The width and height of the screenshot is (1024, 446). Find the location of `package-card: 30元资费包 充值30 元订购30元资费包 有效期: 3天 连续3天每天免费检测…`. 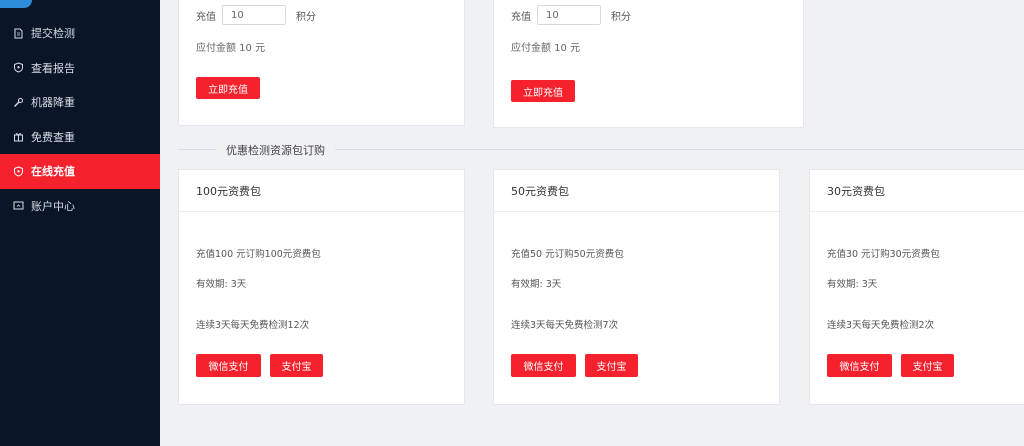

package-card: 30元资费包 充值30 元订购30元资费包 有效期: 3天 连续3天每天免费检测… is located at coordinates (916, 287).